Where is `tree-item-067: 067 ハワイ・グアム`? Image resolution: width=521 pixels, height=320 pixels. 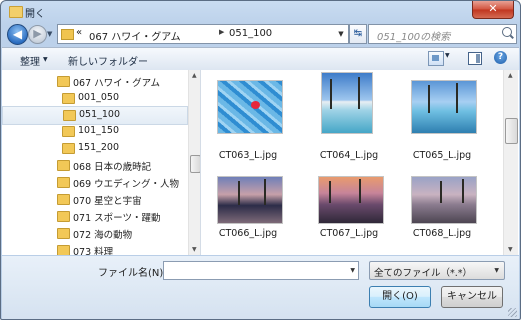 tree-item-067: 067 ハワイ・グアム is located at coordinates (122, 81).